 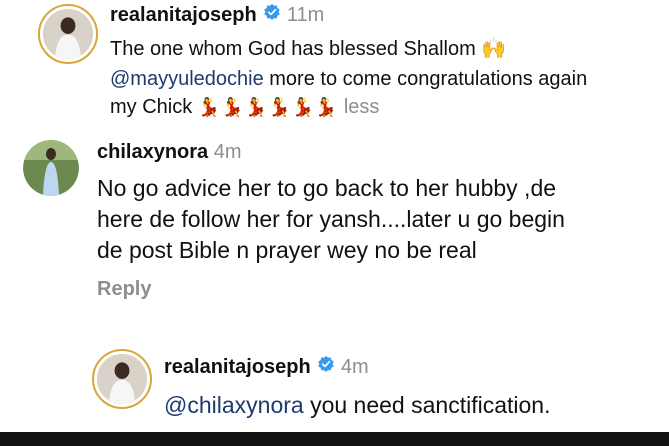 I want to click on comment-time: 11m, so click(x=305, y=15).